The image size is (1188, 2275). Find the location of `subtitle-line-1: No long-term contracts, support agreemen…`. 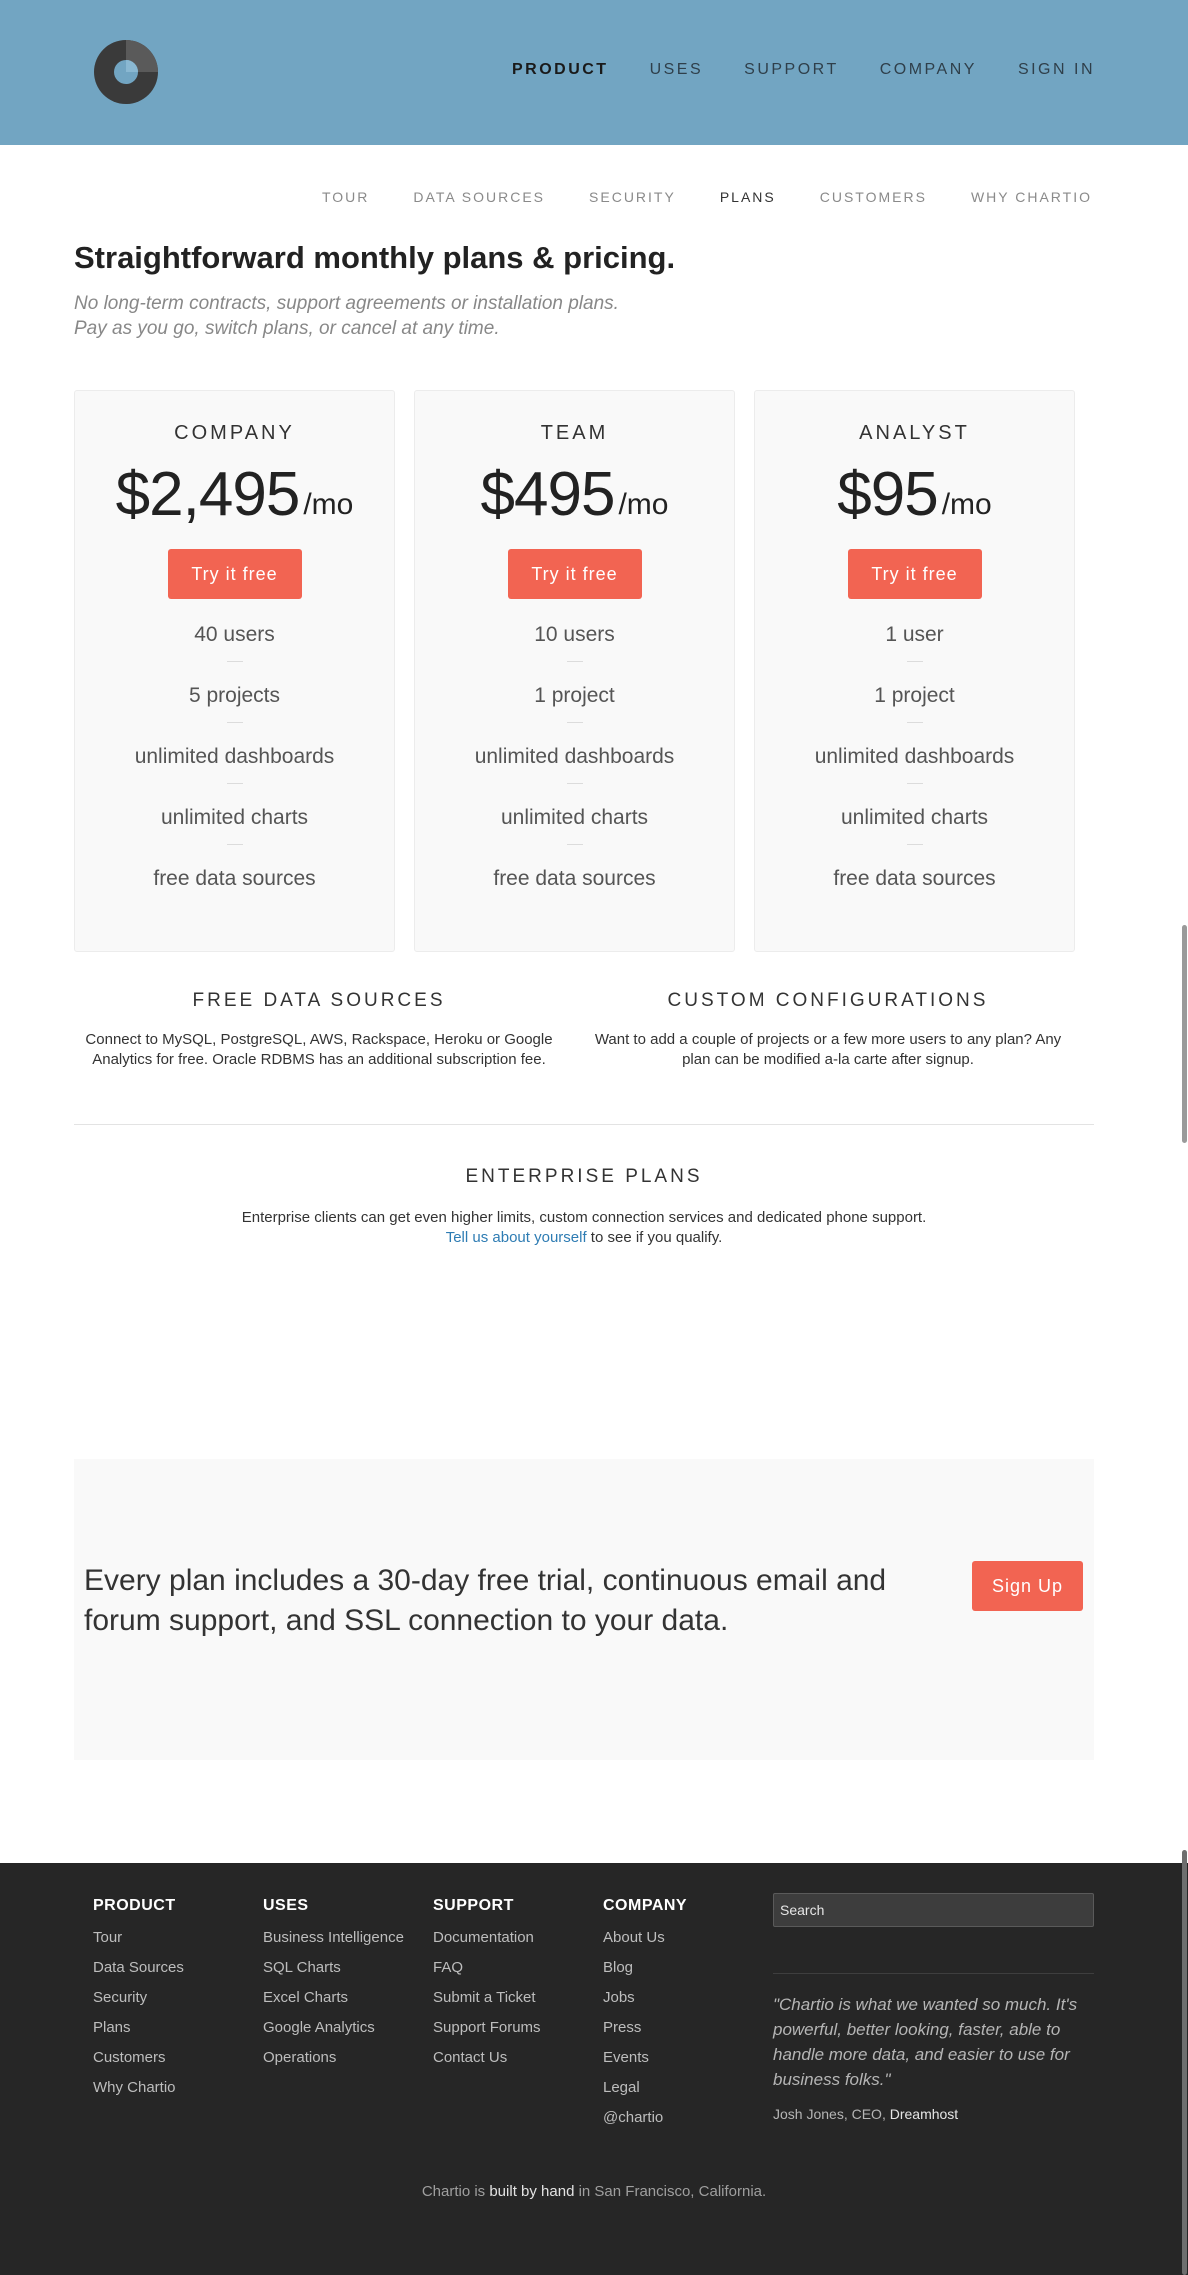

subtitle-line-1: No long-term contracts, support agreemen… is located at coordinates (346, 303).